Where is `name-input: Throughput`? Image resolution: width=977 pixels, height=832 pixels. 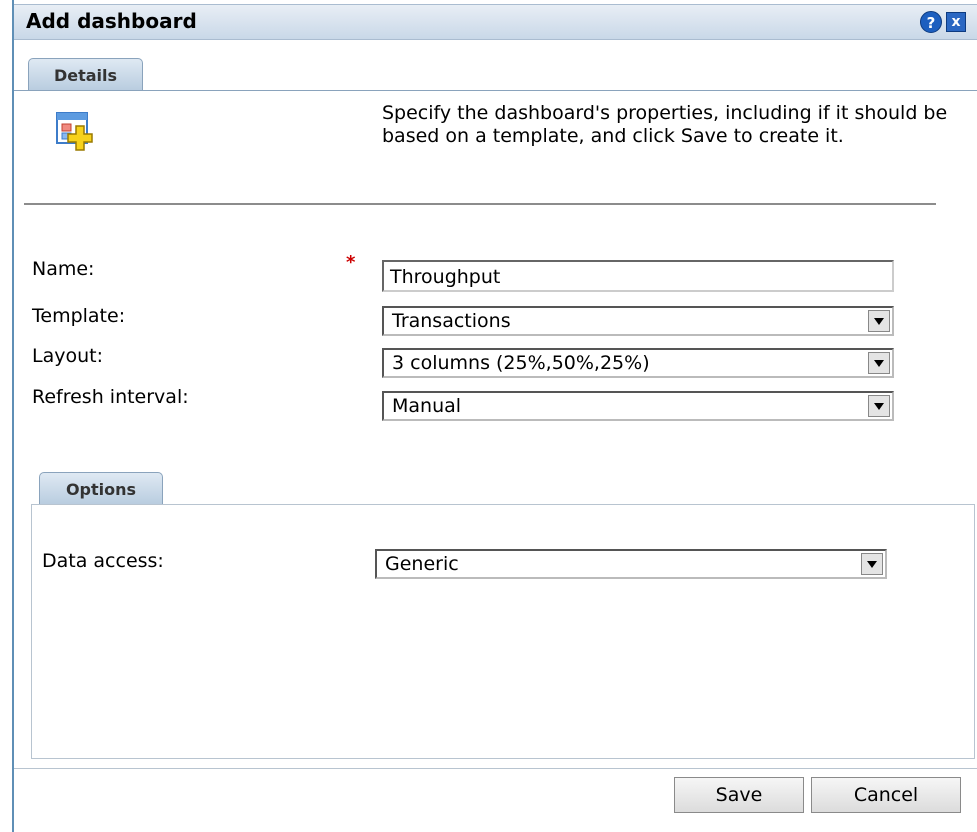
name-input: Throughput is located at coordinates (638, 276).